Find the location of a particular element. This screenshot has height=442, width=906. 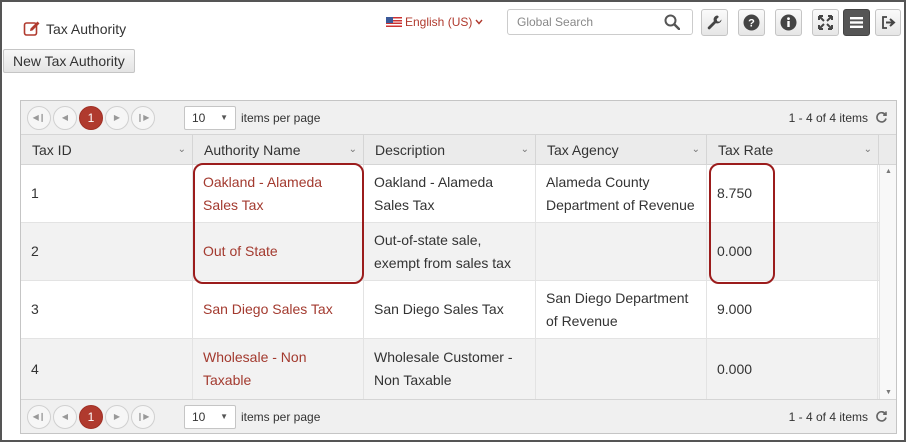

info-button is located at coordinates (788, 22).